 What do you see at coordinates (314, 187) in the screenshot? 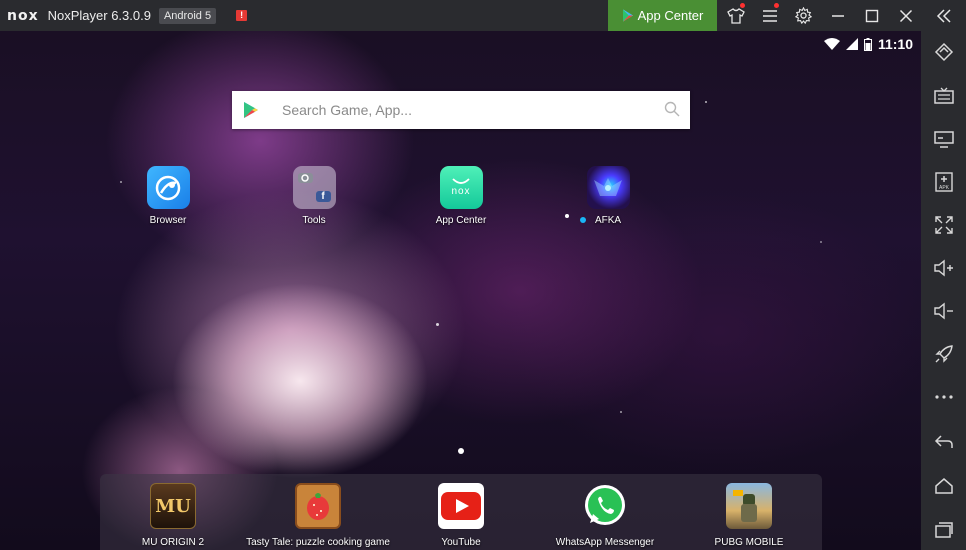
I see `tools-folder-icon: f` at bounding box center [314, 187].